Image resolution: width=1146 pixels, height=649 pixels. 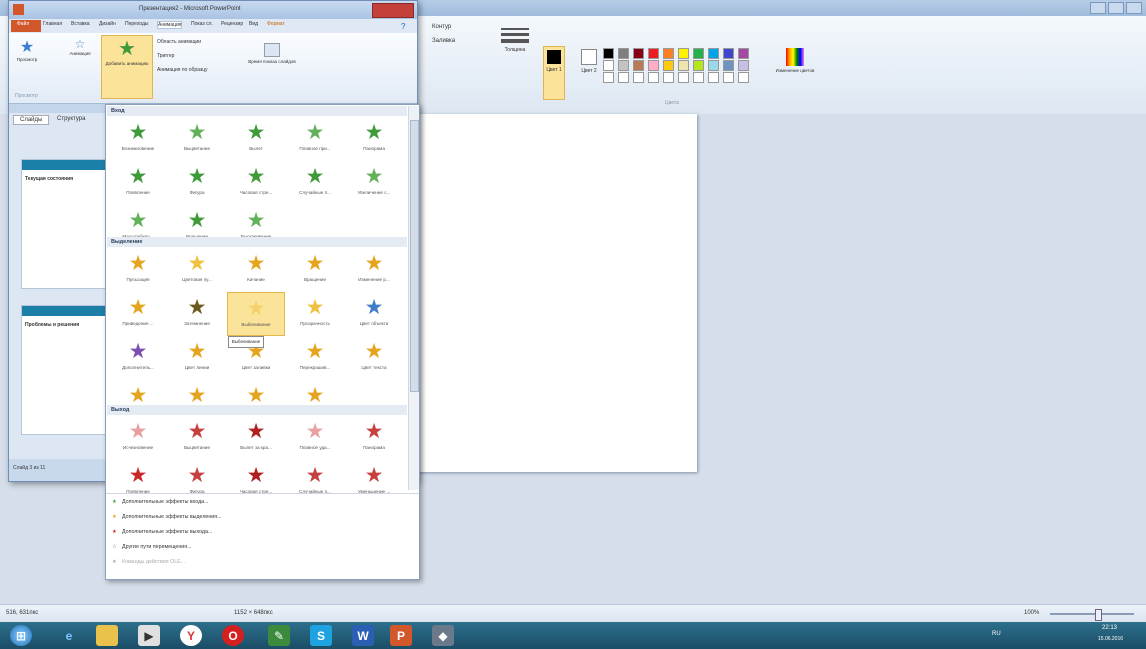 I want to click on animation-painter-button: Анимация по образцу, so click(x=182, y=70).